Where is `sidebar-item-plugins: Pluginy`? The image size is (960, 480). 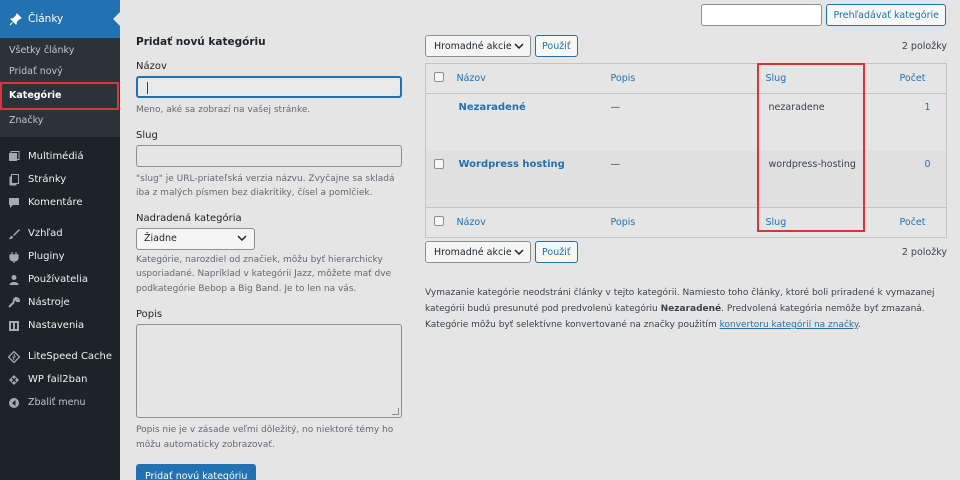 sidebar-item-plugins: Pluginy is located at coordinates (60, 256).